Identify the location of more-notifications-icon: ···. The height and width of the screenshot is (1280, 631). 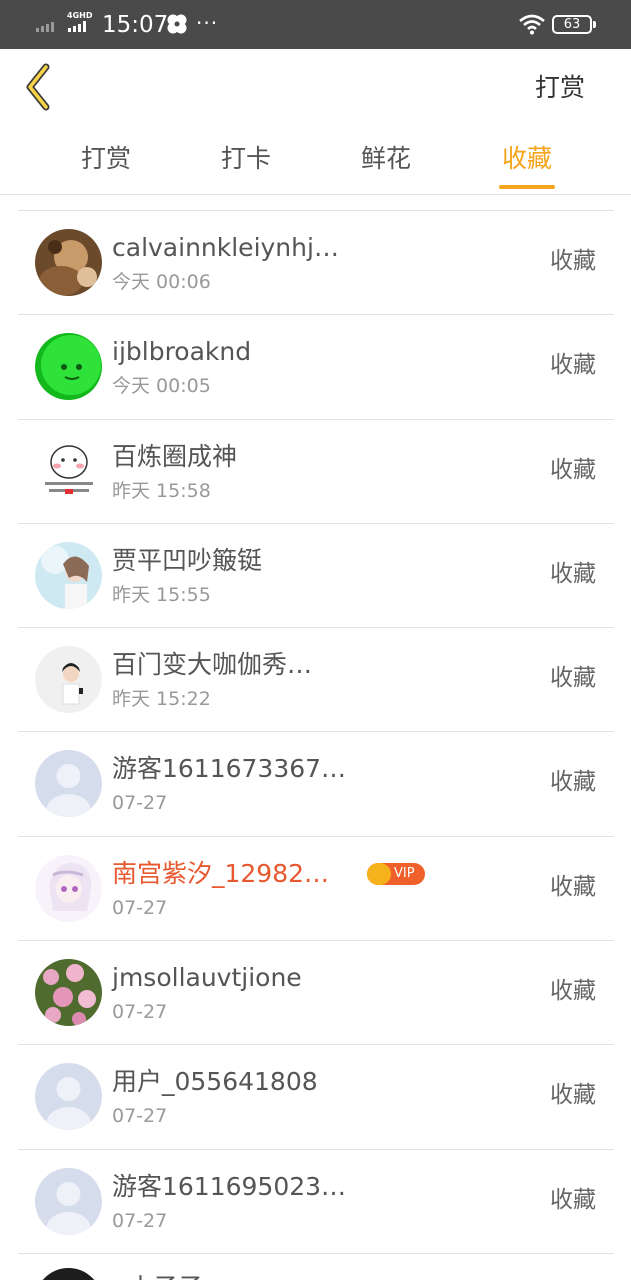
(207, 23).